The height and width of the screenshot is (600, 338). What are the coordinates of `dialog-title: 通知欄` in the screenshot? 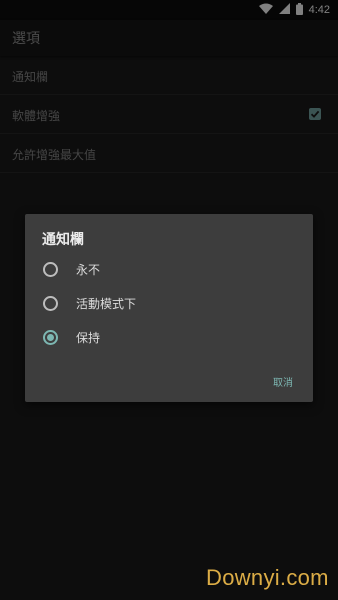 It's located at (63, 240).